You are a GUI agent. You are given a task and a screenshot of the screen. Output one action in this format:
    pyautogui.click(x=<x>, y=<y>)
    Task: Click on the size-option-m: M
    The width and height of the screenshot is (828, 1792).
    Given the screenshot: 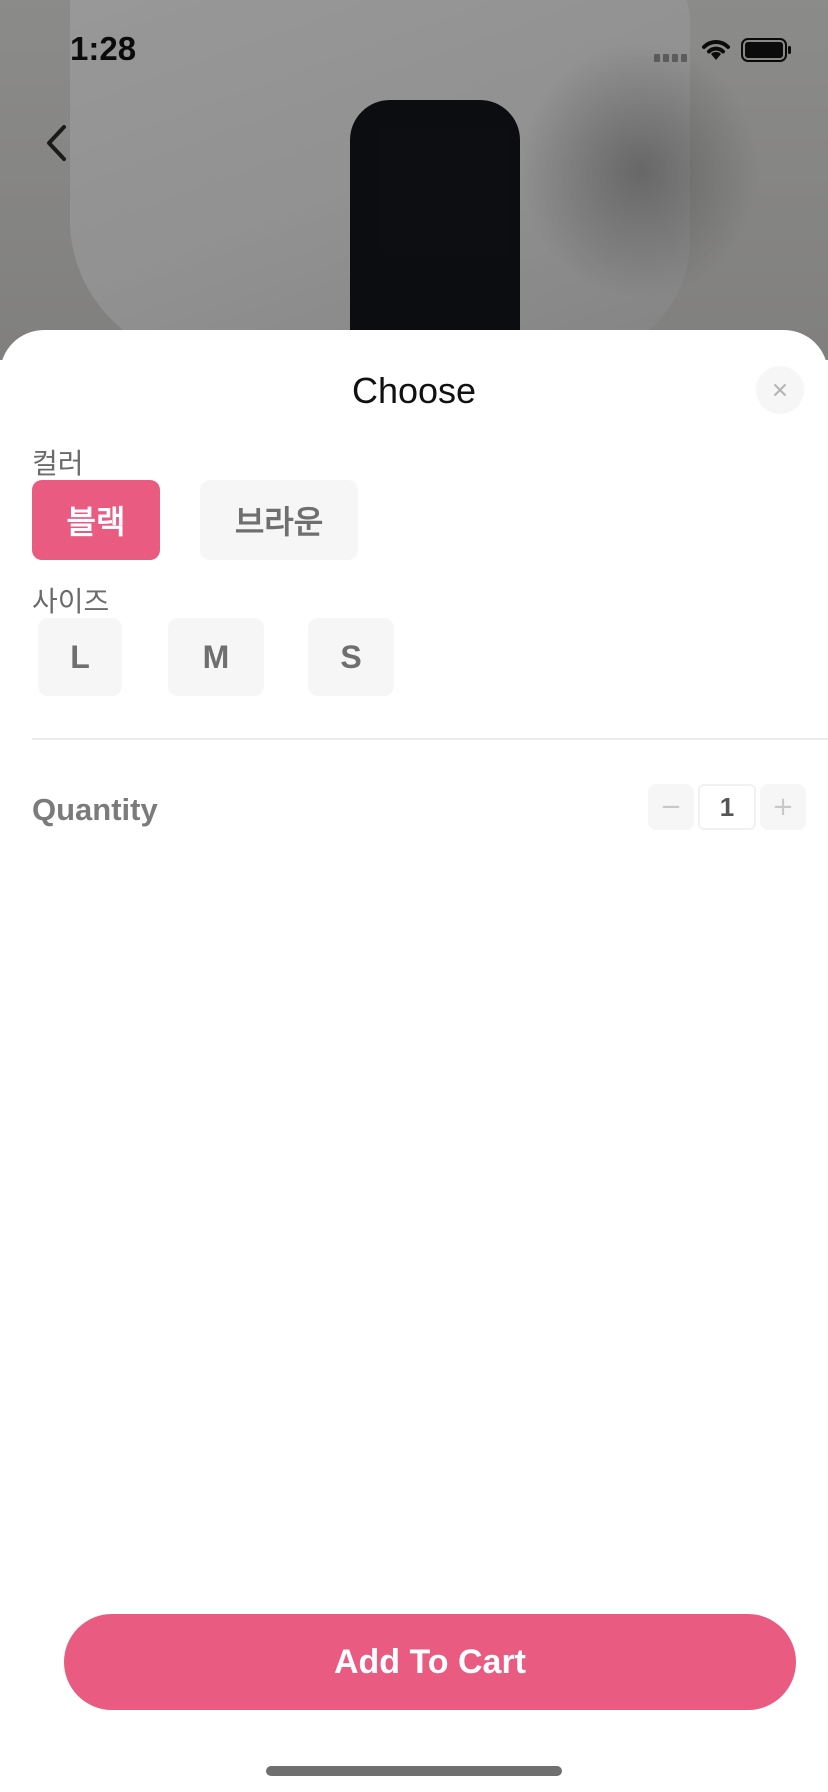 What is the action you would take?
    pyautogui.click(x=216, y=657)
    